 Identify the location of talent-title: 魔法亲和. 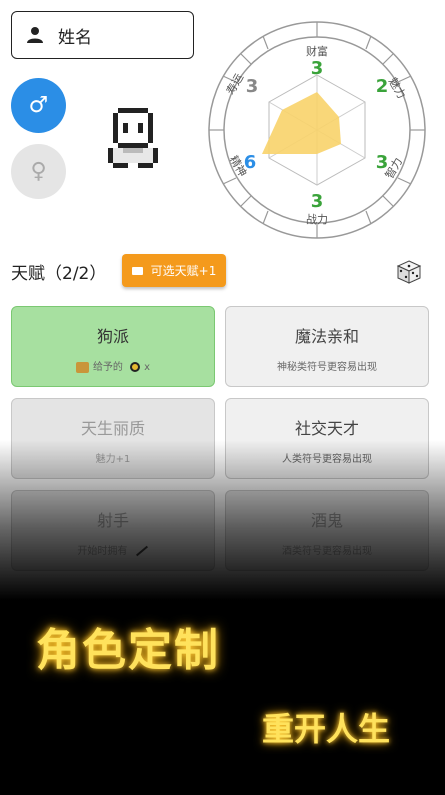
(326, 336).